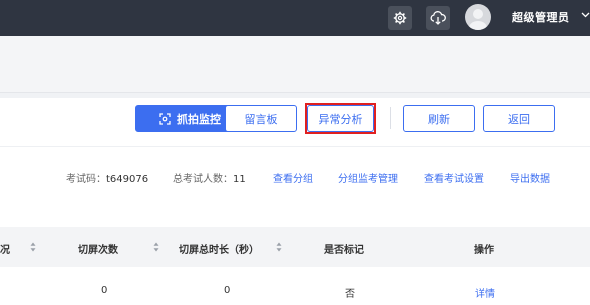 Image resolution: width=590 pixels, height=305 pixels. I want to click on back-label: 返回, so click(519, 119).